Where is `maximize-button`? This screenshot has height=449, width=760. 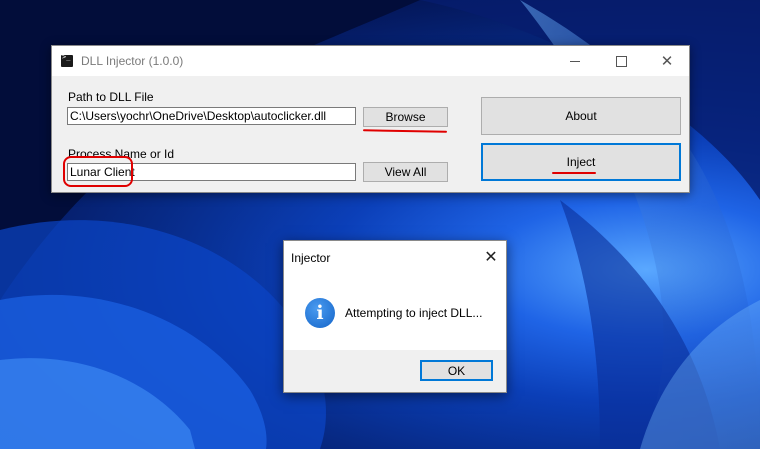
maximize-button is located at coordinates (621, 61).